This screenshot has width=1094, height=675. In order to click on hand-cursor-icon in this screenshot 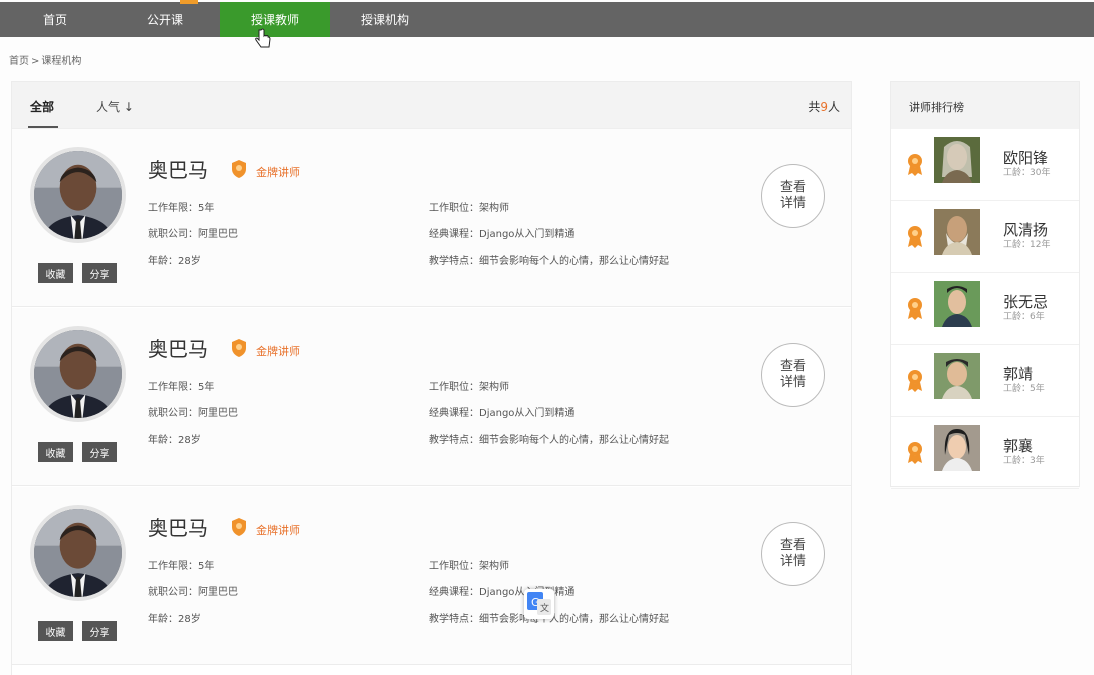, I will do `click(263, 38)`.